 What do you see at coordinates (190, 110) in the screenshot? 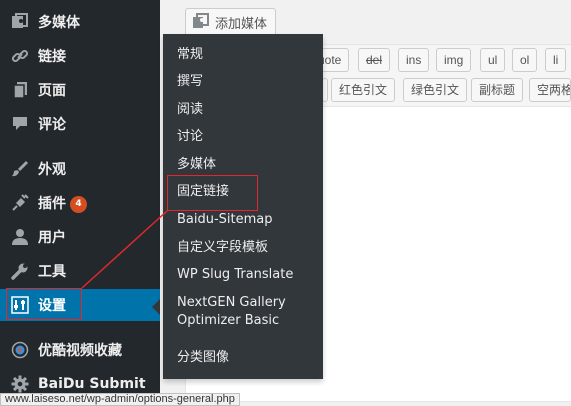
I see `submenu-item-reading: 阅读` at bounding box center [190, 110].